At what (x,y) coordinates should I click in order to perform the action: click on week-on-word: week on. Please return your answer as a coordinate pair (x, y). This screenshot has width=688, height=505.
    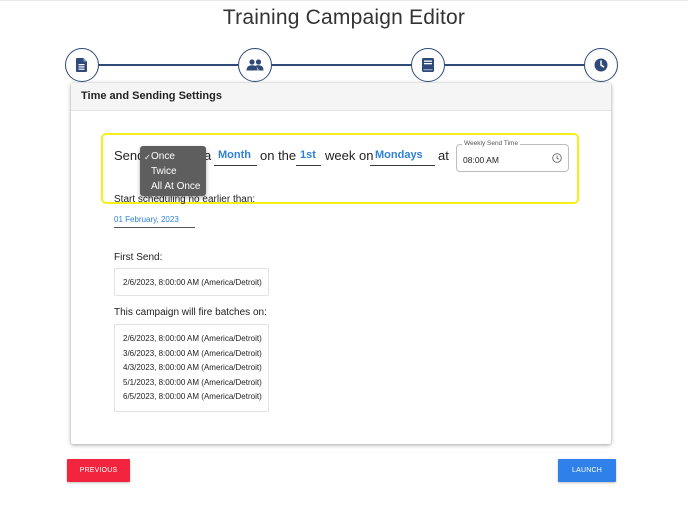
    Looking at the image, I should click on (349, 155).